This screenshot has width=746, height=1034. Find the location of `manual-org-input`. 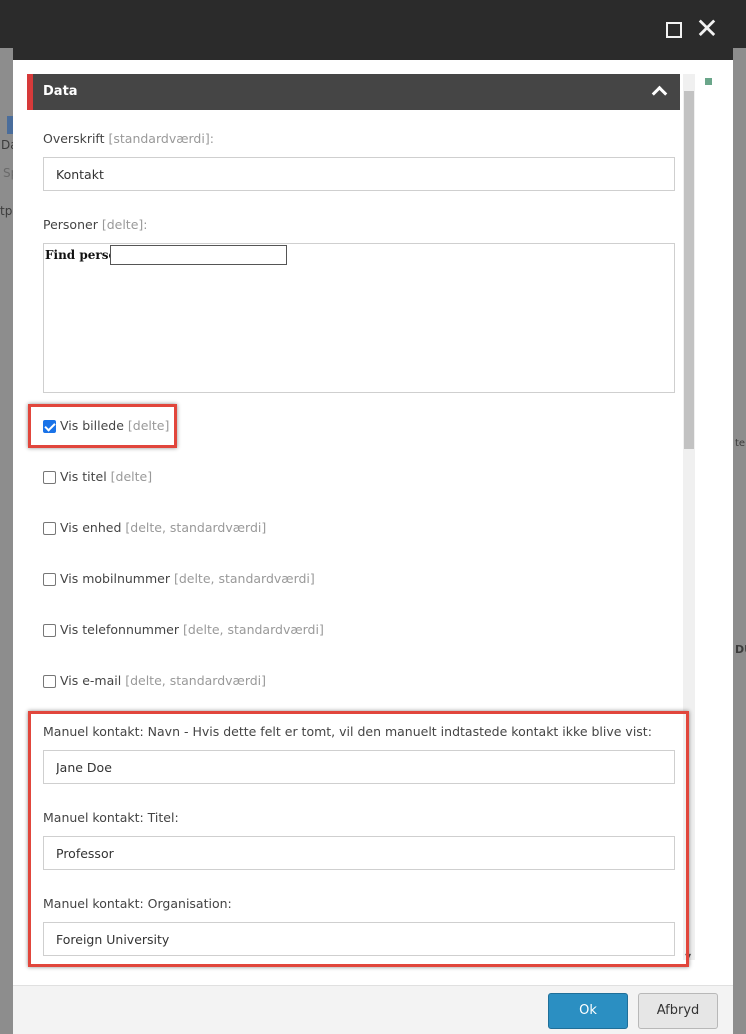

manual-org-input is located at coordinates (359, 939).